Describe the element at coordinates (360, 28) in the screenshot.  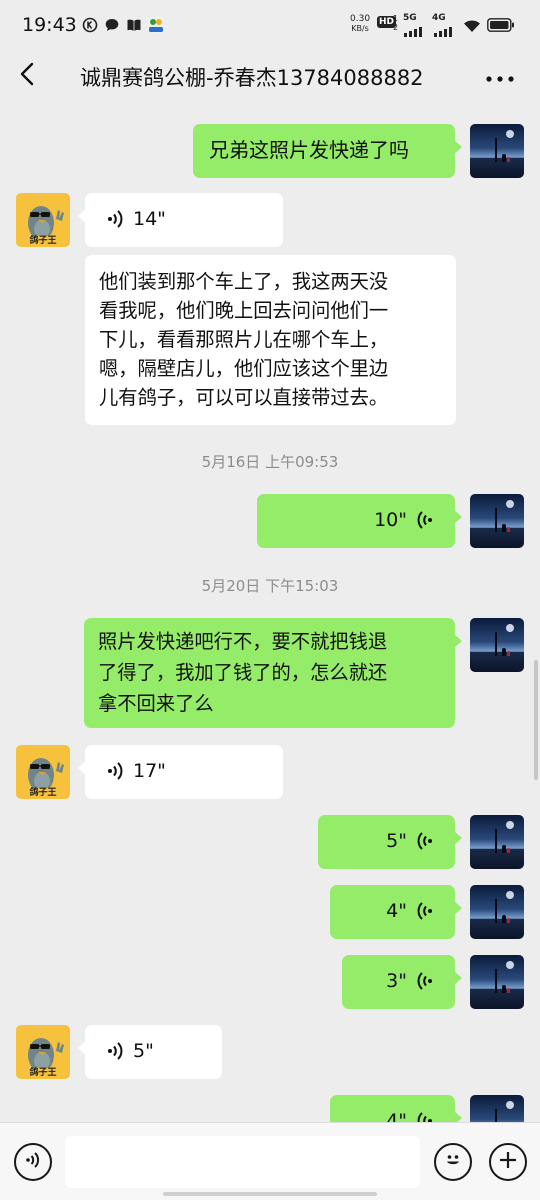
I see `net-speed-unit: KB/s` at that location.